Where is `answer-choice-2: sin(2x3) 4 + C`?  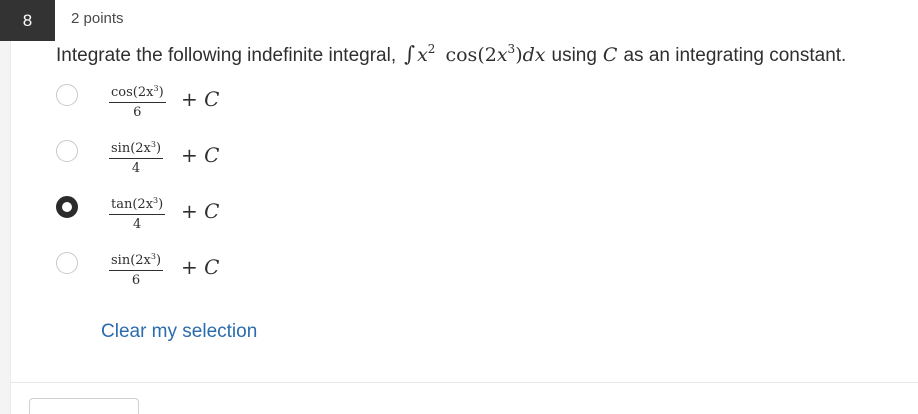
answer-choice-2: sin(2x3) 4 + C is located at coordinates (254, 162).